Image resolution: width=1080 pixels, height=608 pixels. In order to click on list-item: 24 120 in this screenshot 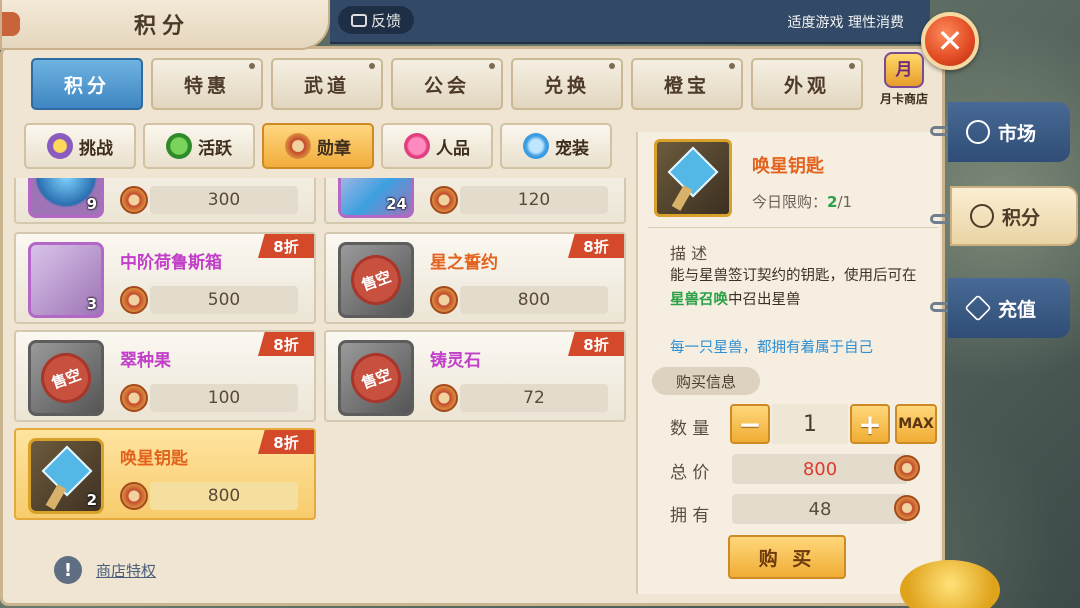, I will do `click(475, 201)`.